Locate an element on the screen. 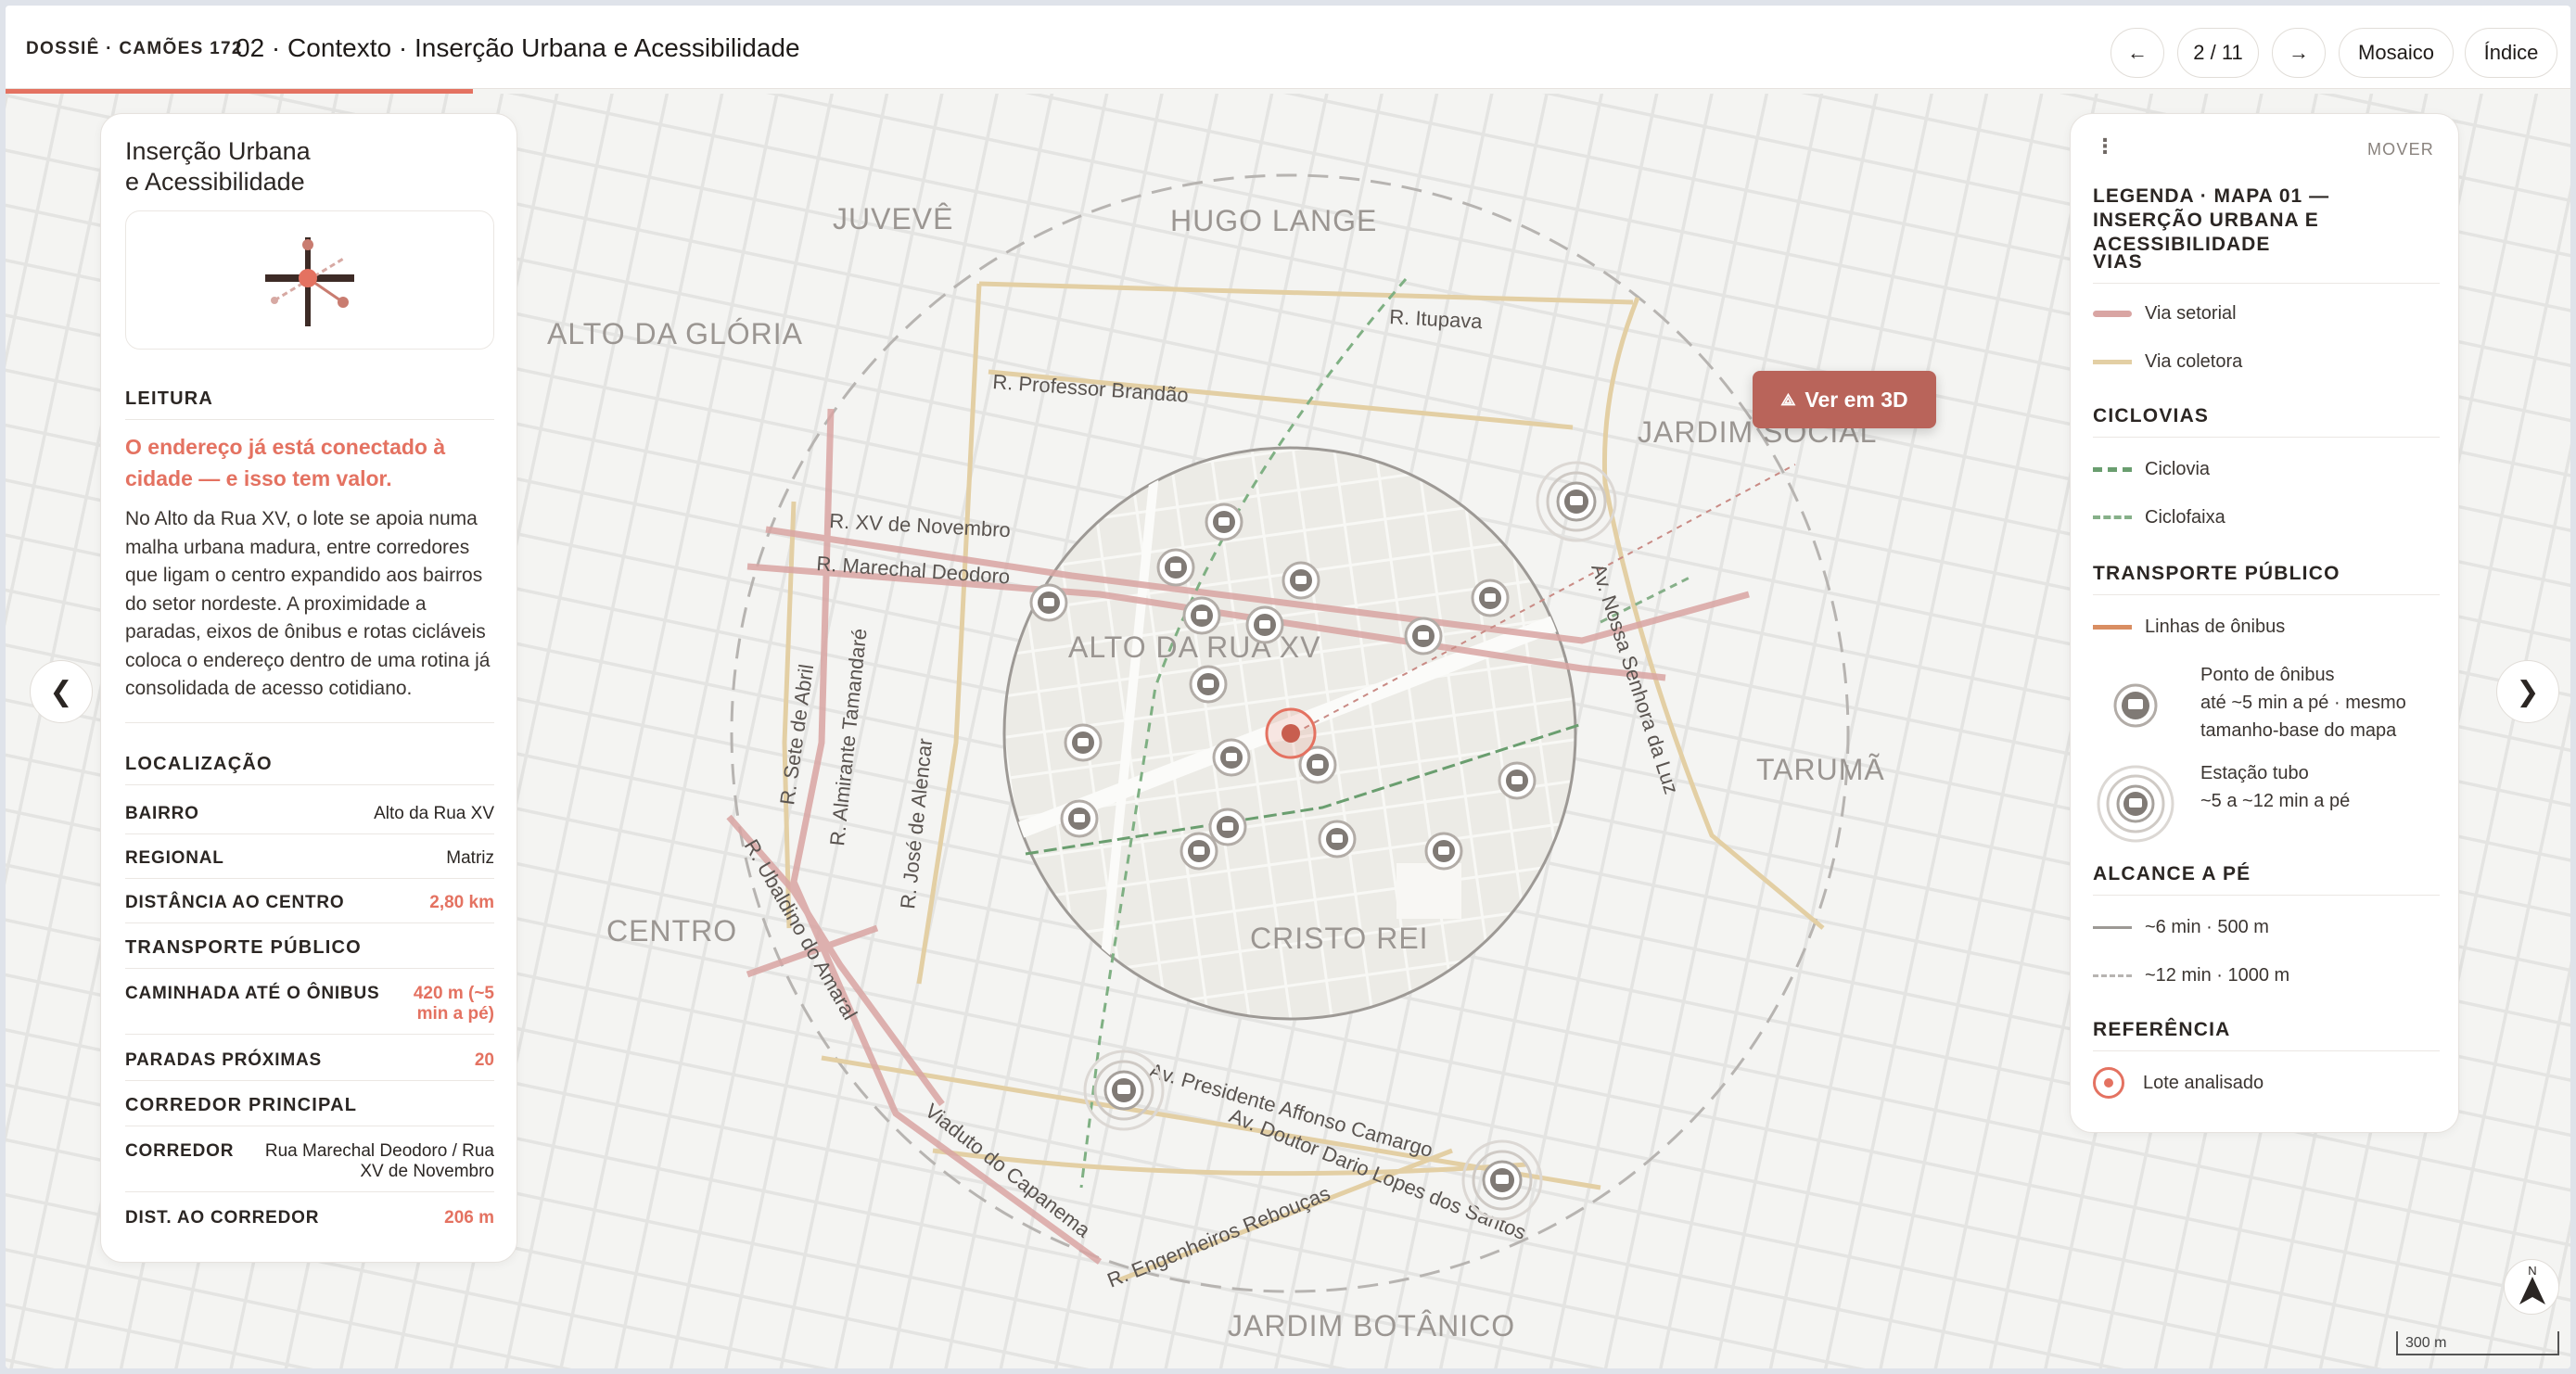  legend-ciclofaixa: Ciclofaixa is located at coordinates (2269, 517).